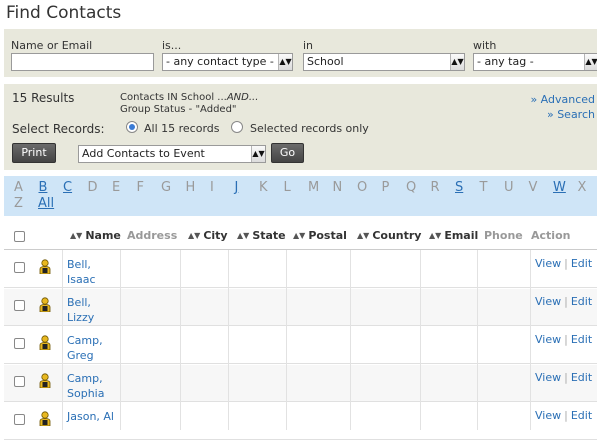  What do you see at coordinates (85, 348) in the screenshot?
I see `contact-name-link: Camp, Greg` at bounding box center [85, 348].